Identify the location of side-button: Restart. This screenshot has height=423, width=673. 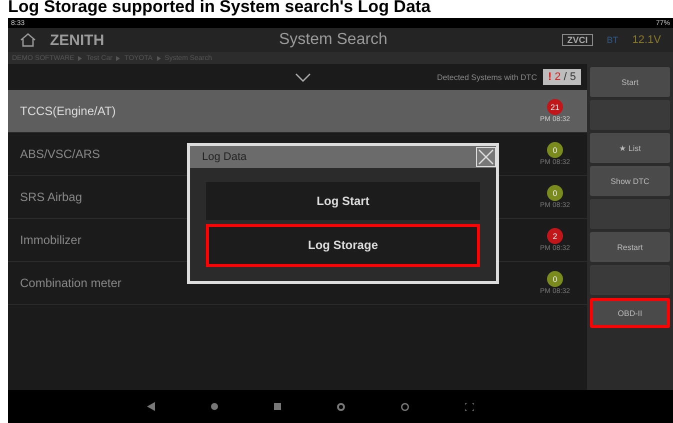
(630, 247).